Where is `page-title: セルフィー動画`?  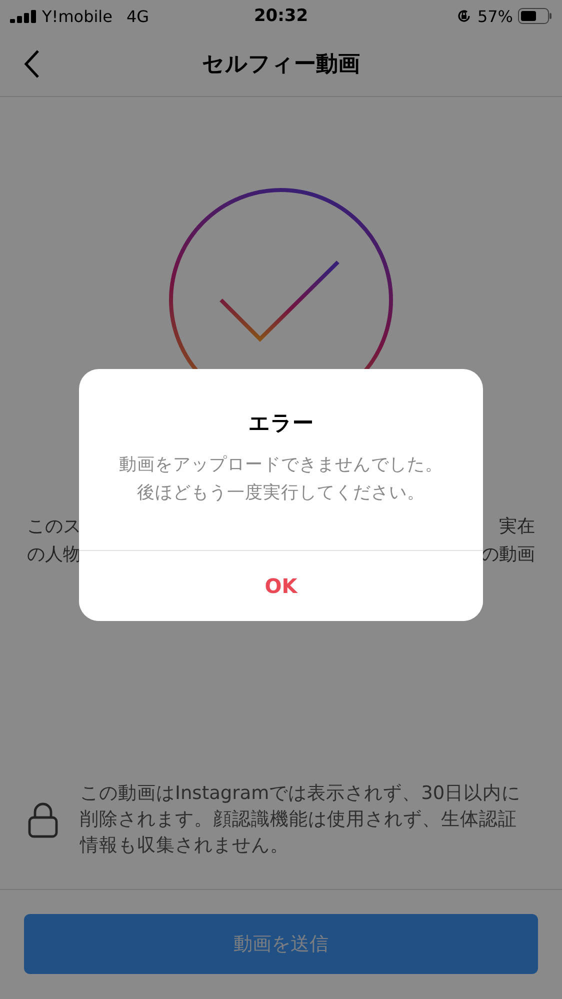 page-title: セルフィー動画 is located at coordinates (281, 65).